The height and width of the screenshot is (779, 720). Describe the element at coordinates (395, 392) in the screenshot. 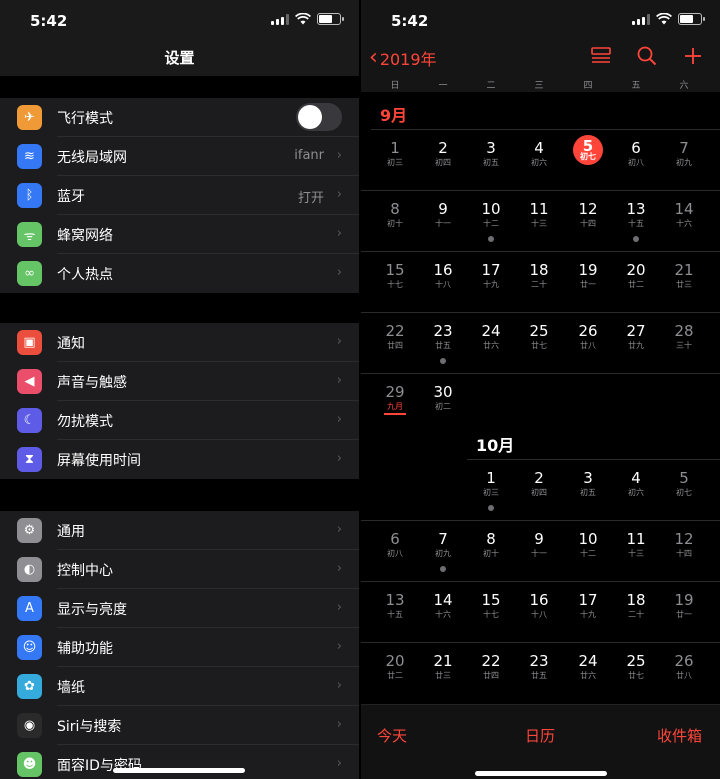

I see `day-number: 29` at that location.